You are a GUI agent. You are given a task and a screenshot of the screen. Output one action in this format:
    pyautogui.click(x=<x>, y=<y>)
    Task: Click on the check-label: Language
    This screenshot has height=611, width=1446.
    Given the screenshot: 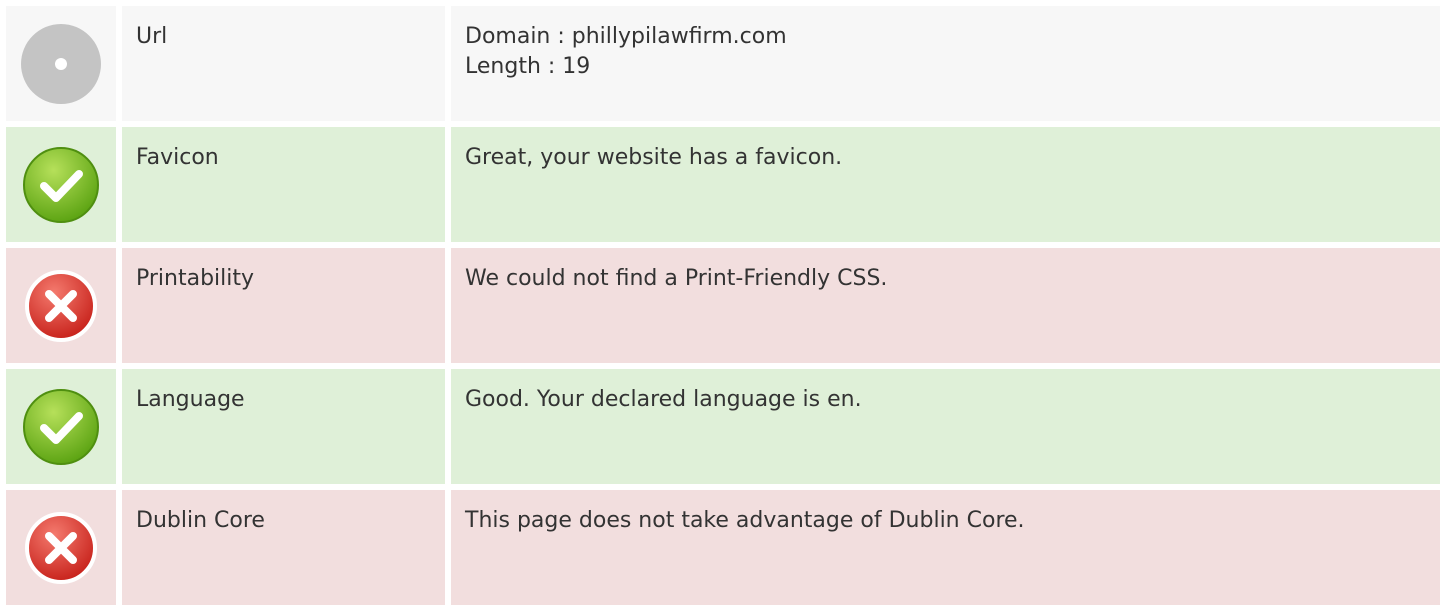 What is the action you would take?
    pyautogui.click(x=283, y=426)
    